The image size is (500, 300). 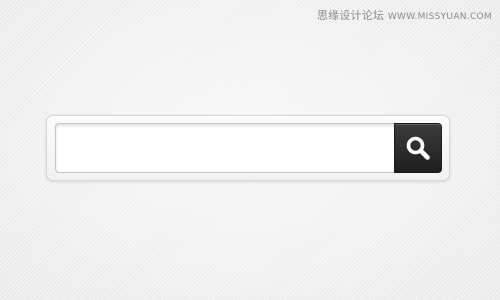 I want to click on search-icon, so click(x=418, y=148).